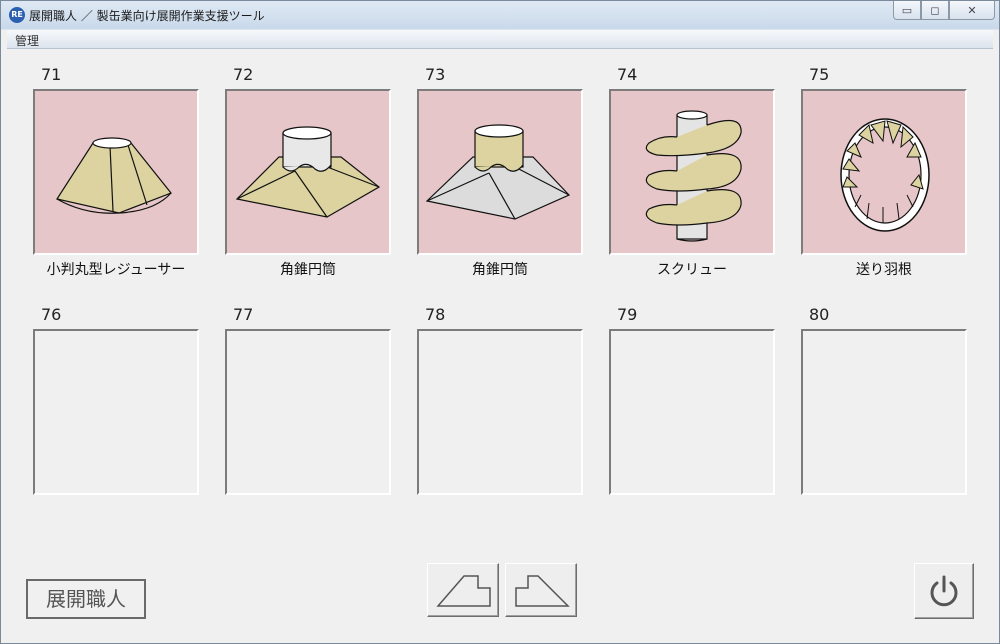  Describe the element at coordinates (907, 10) in the screenshot. I see `minimize-button: ▭` at that location.